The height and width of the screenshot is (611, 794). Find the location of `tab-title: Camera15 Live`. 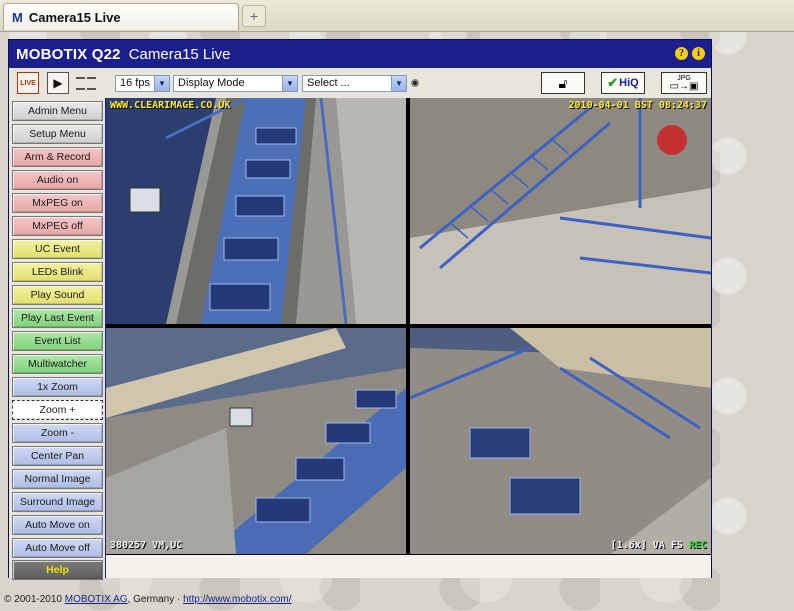

tab-title: Camera15 Live is located at coordinates (74, 17).